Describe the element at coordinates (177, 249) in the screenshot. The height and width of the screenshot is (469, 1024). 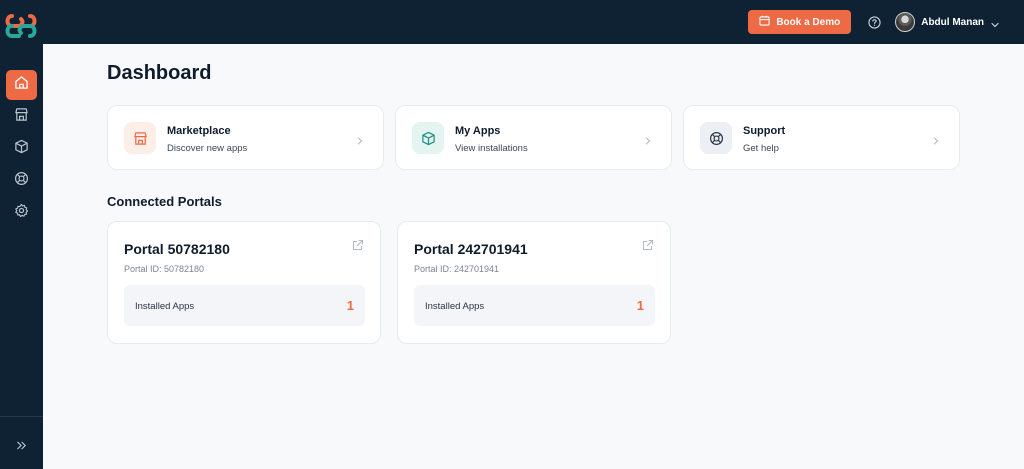
I see `portal-name: Portal 50782180` at that location.